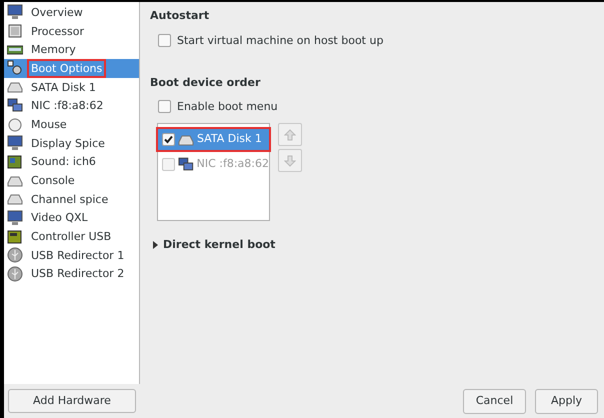  What do you see at coordinates (71, 143) in the screenshot?
I see `sidebar-item: Display Spice` at bounding box center [71, 143].